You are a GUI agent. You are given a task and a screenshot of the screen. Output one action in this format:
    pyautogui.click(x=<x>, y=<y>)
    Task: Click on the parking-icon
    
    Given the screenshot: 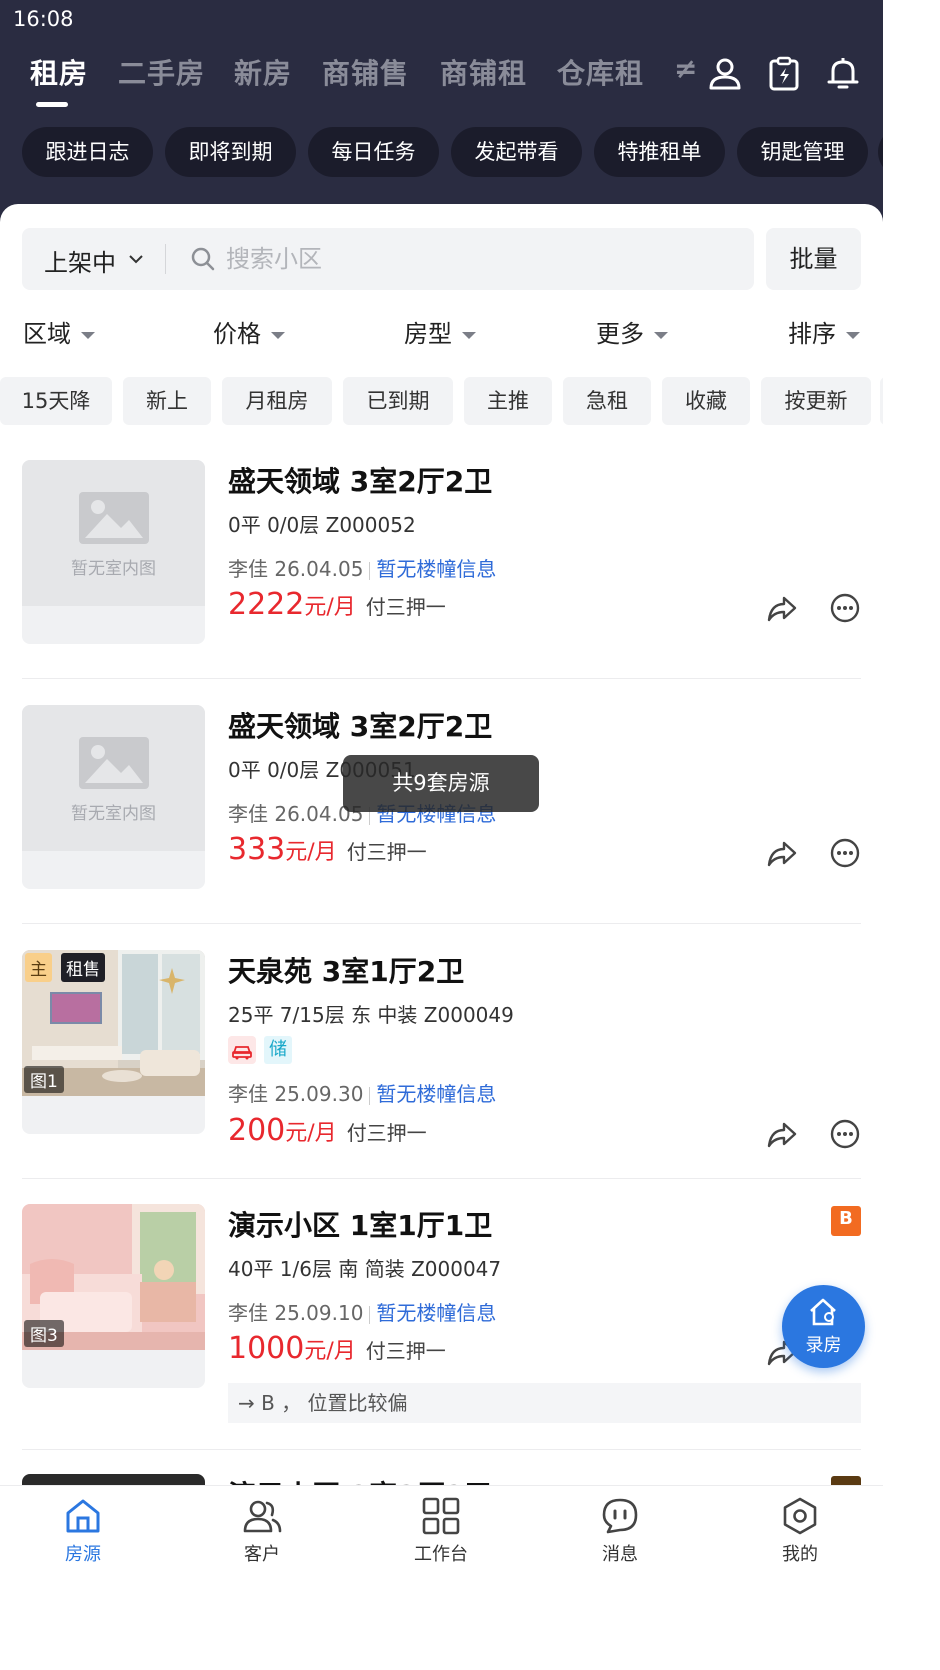 What is the action you would take?
    pyautogui.click(x=242, y=1050)
    